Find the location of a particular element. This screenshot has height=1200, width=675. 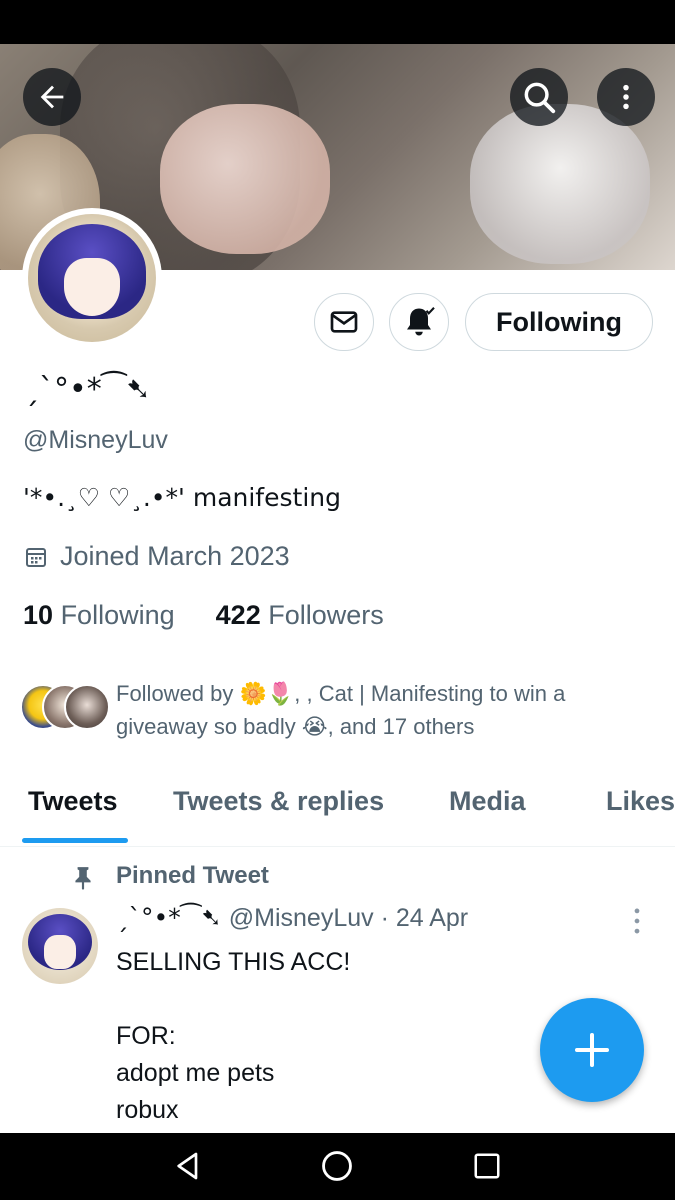

message-button is located at coordinates (344, 322).